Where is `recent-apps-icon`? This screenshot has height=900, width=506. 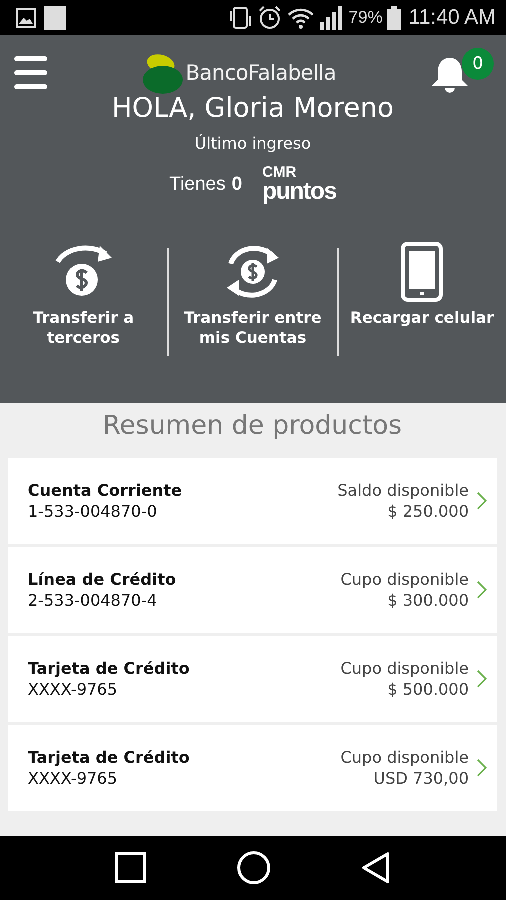 recent-apps-icon is located at coordinates (131, 868).